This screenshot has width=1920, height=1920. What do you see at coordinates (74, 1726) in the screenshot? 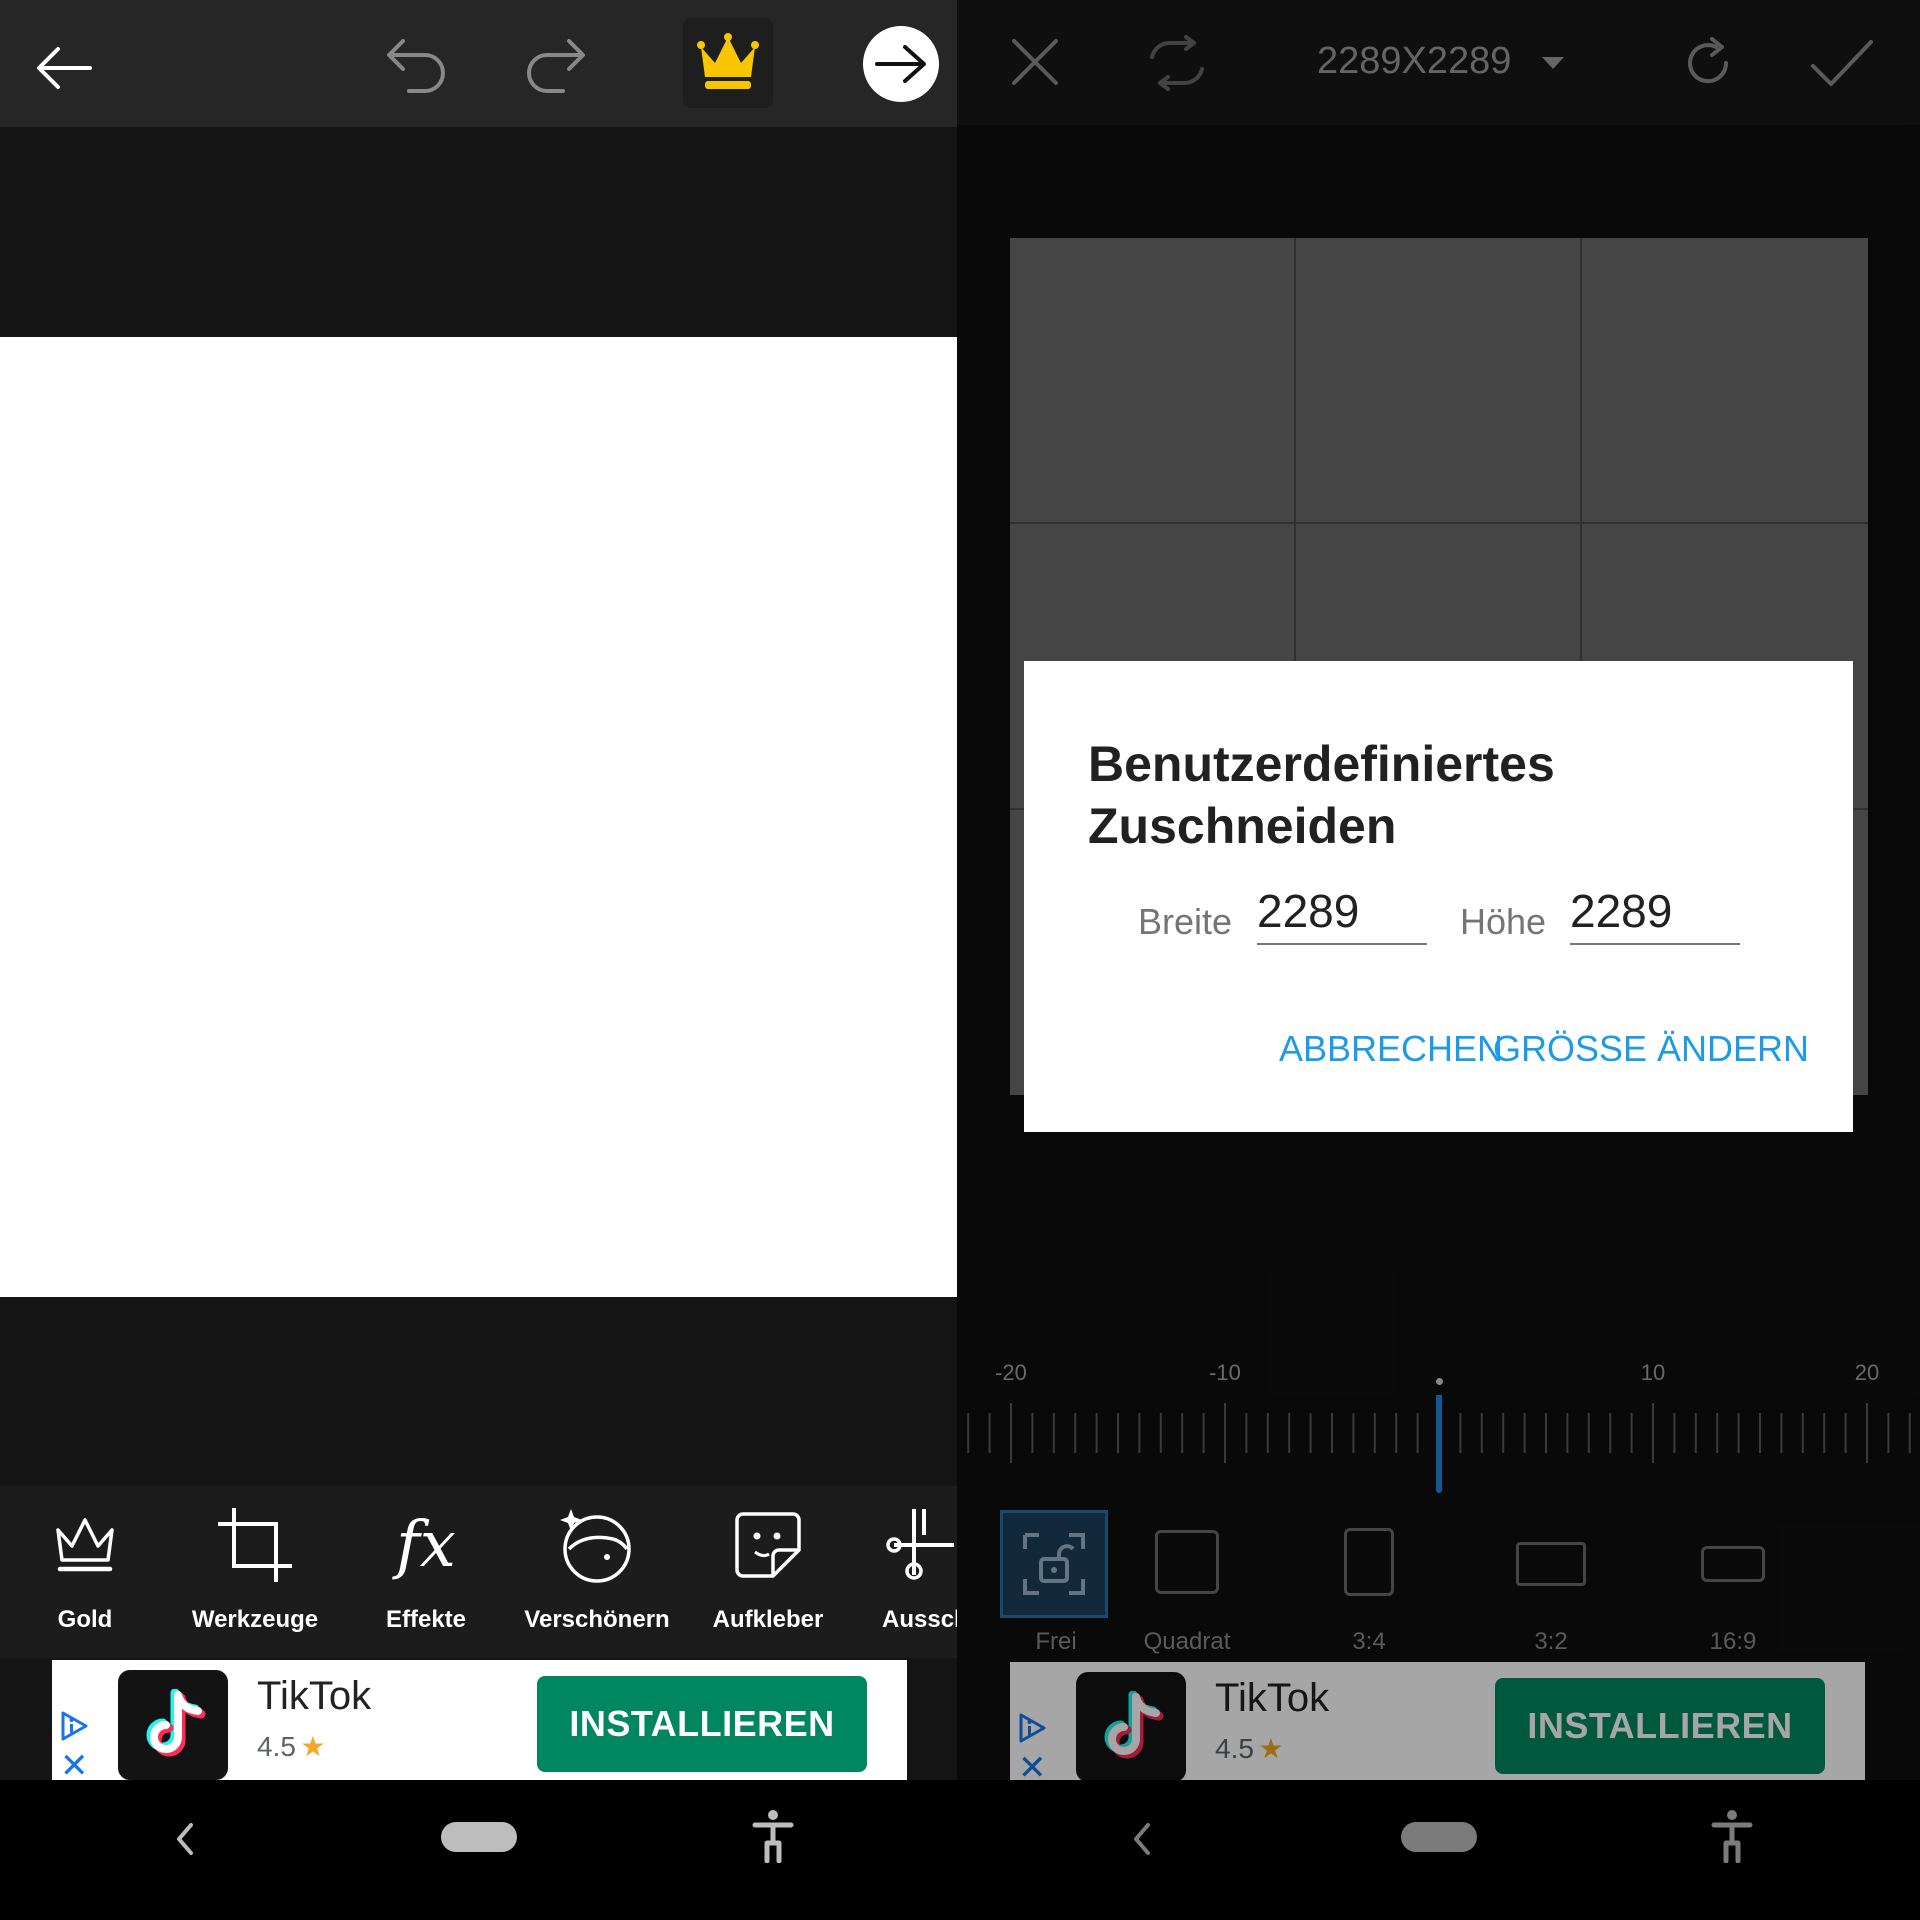
I see `ad-choices-icon` at bounding box center [74, 1726].